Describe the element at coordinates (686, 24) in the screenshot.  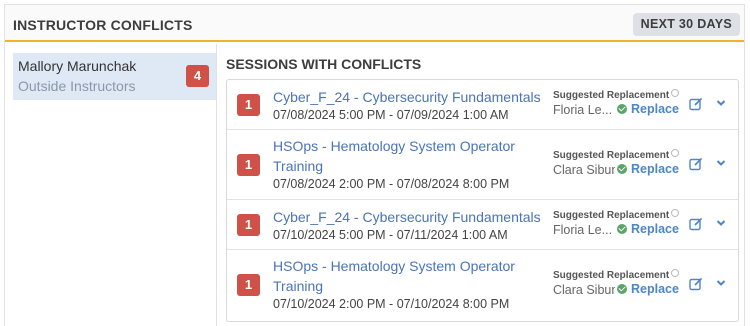
I see `date-range-badge: NEXT 30 DAYS` at that location.